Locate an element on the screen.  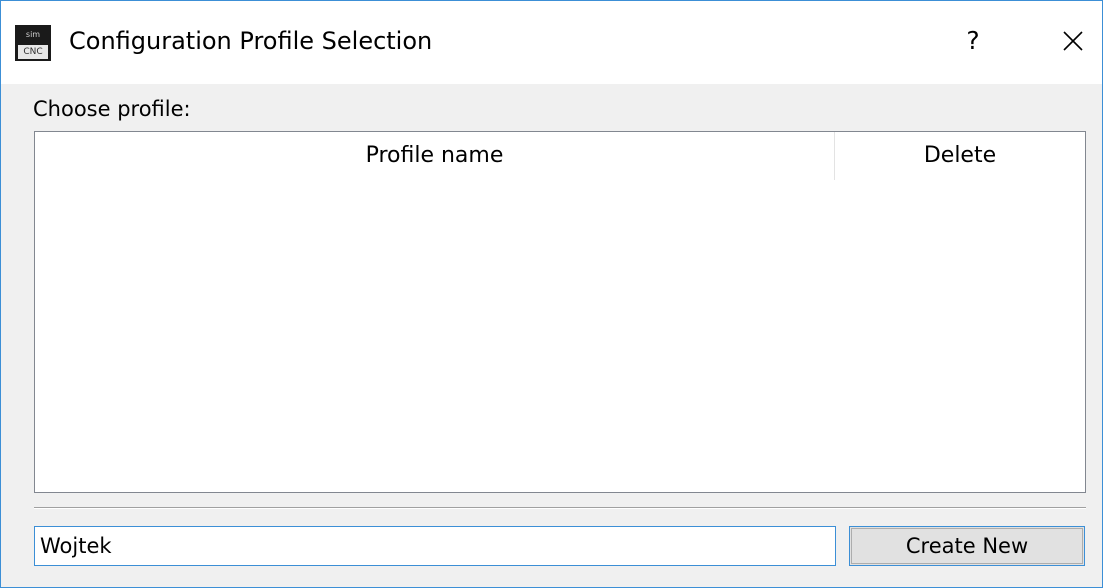
profile-name-input is located at coordinates (435, 546).